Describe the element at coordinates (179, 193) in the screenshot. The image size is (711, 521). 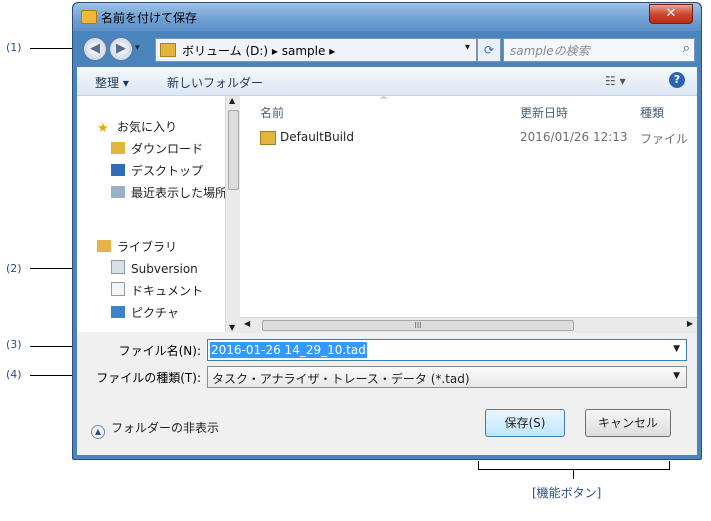
I see `nav-label: 最近表示した場所` at that location.